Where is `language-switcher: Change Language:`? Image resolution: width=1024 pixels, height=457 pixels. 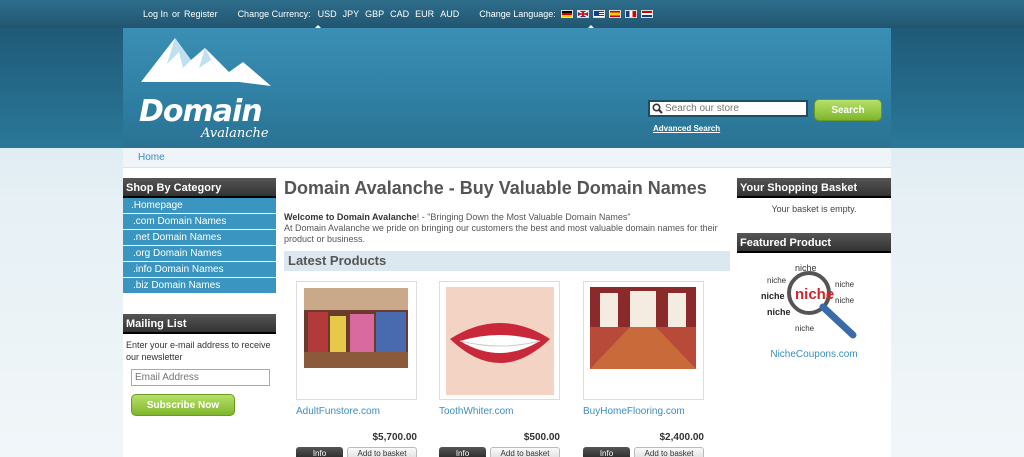
language-switcher: Change Language: is located at coordinates (566, 19).